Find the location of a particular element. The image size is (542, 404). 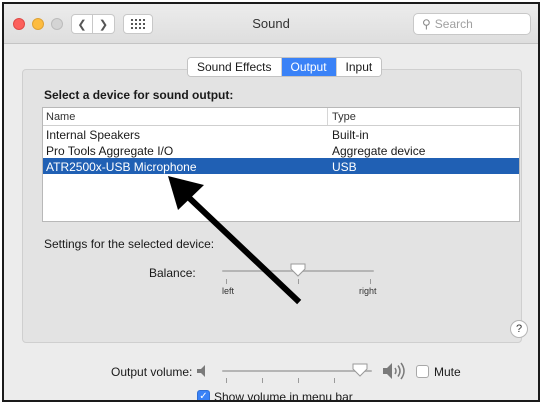

table-header: Name Type is located at coordinates (281, 117).